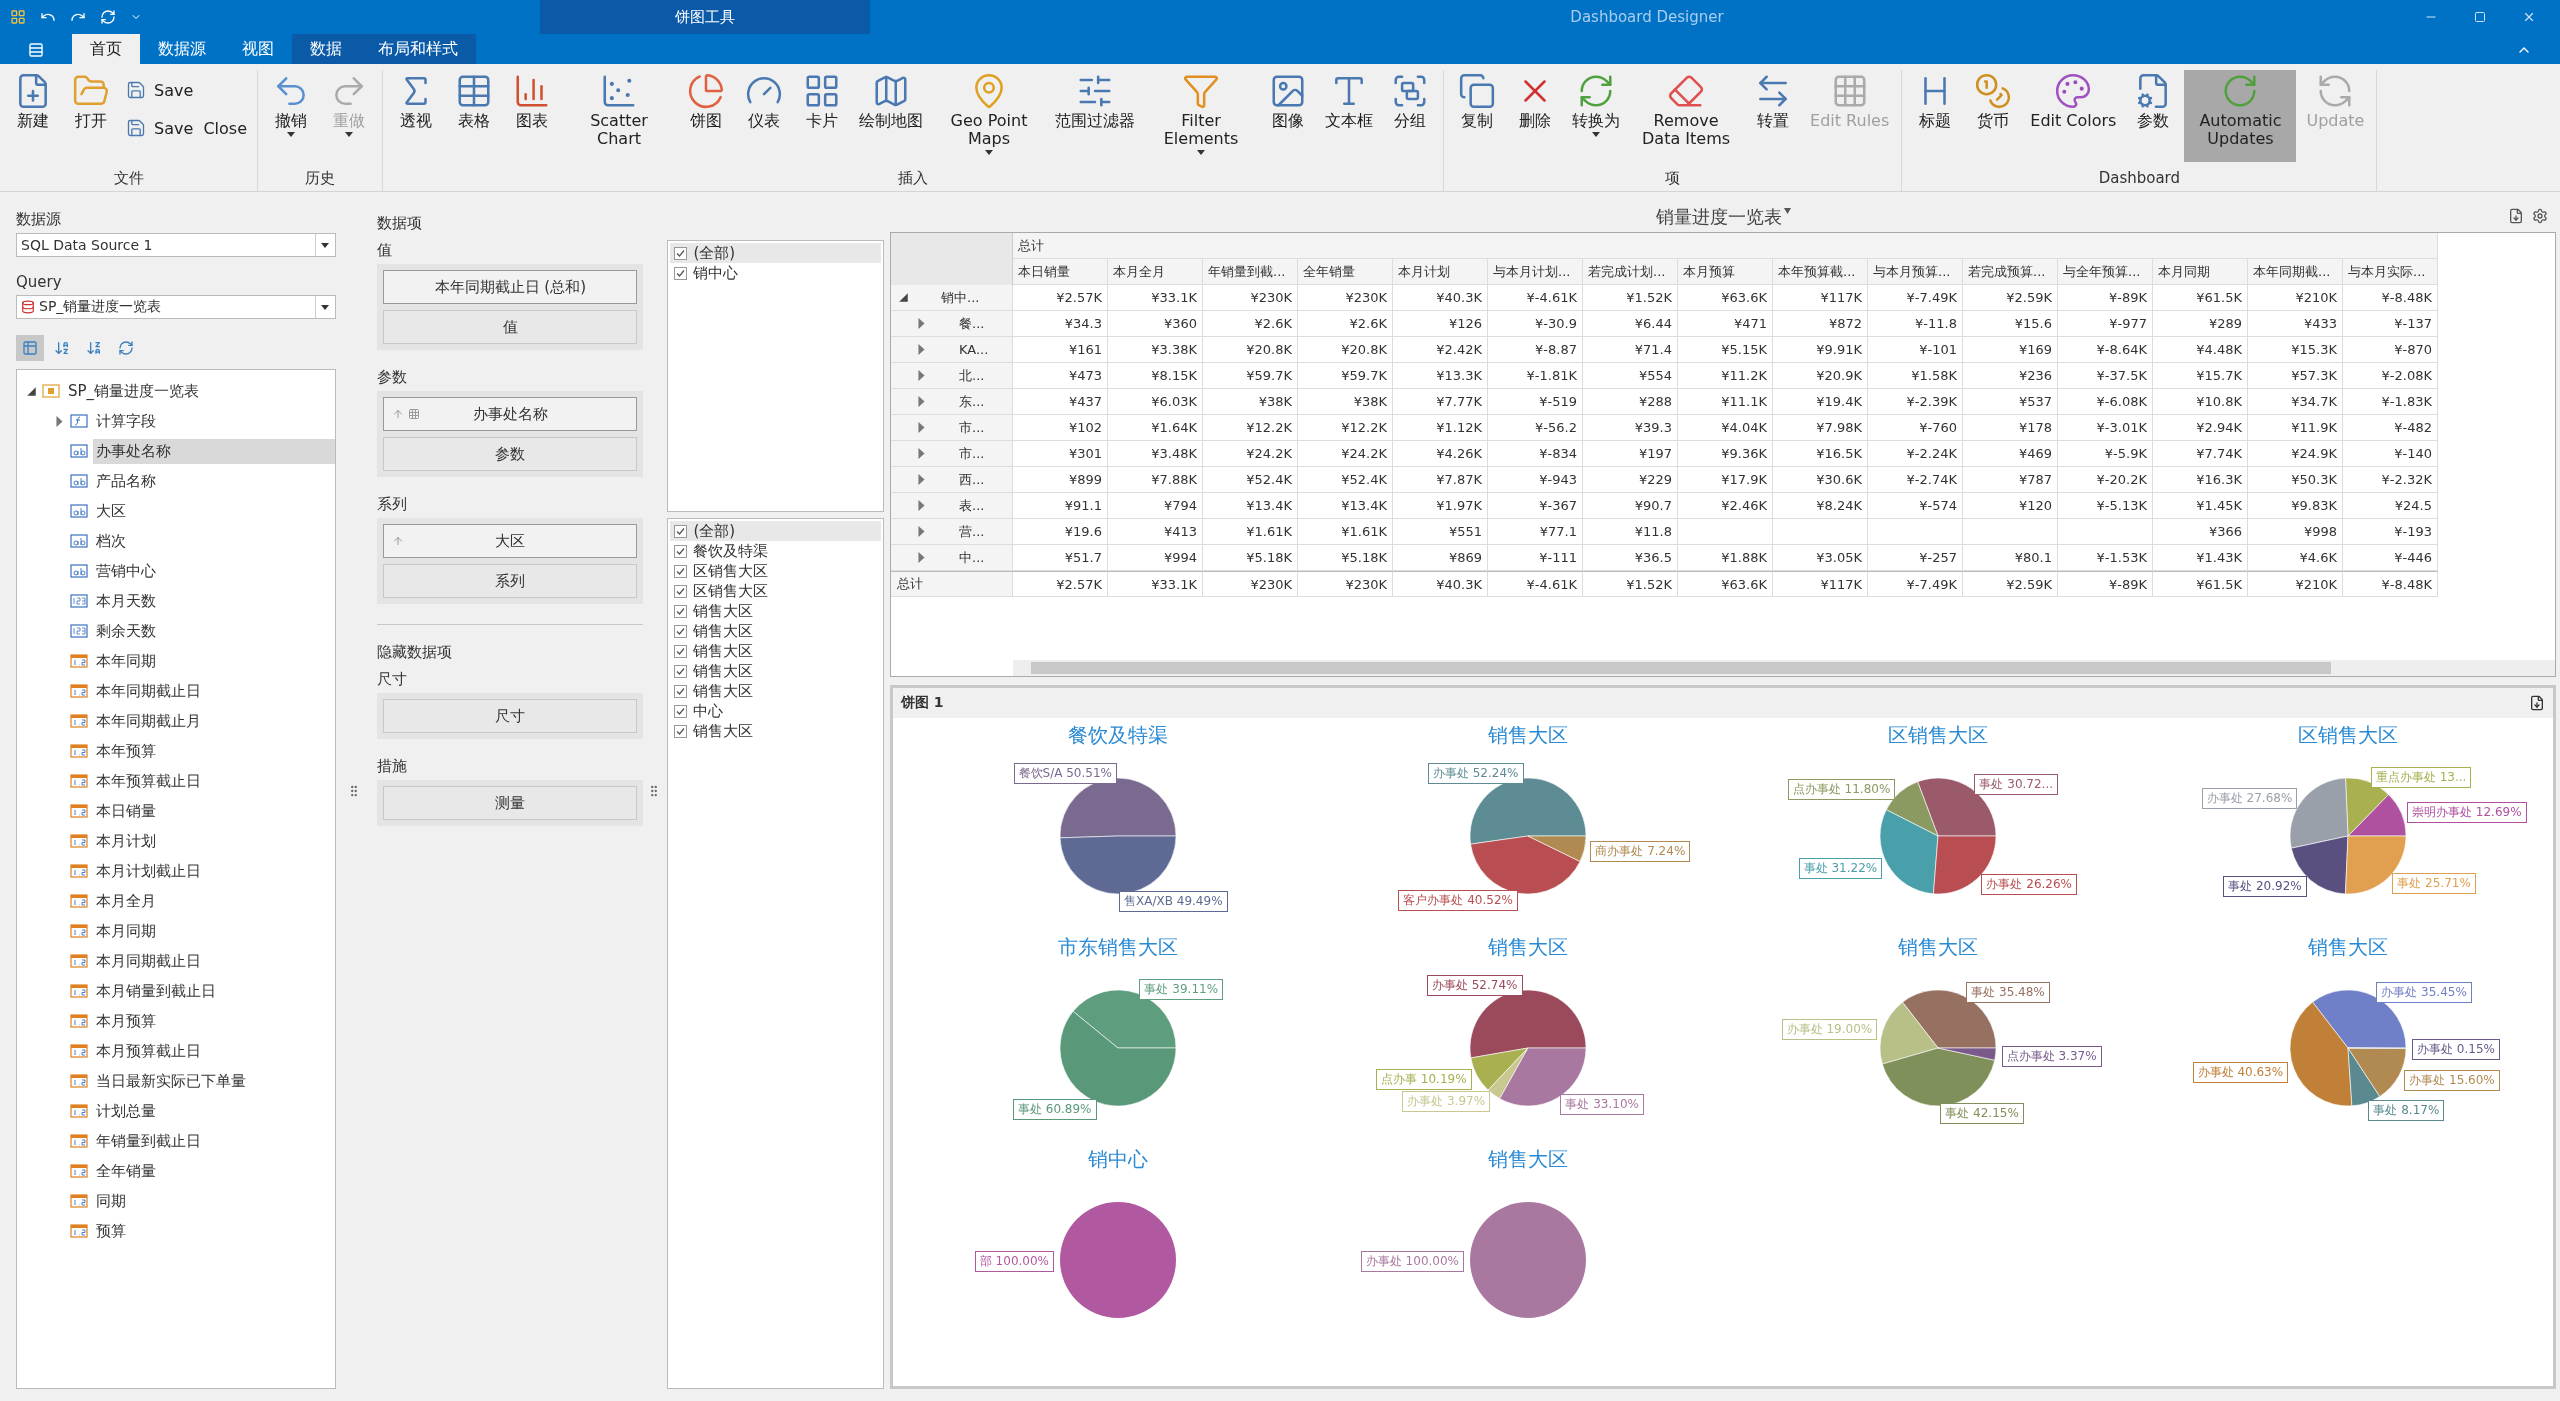  Describe the element at coordinates (1345, 272) in the screenshot. I see `column-header: 全年销量` at that location.